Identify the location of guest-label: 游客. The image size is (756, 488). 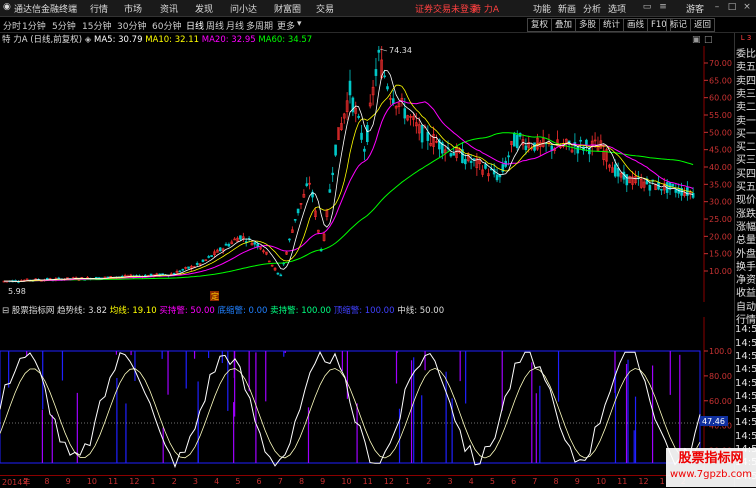
(695, 8).